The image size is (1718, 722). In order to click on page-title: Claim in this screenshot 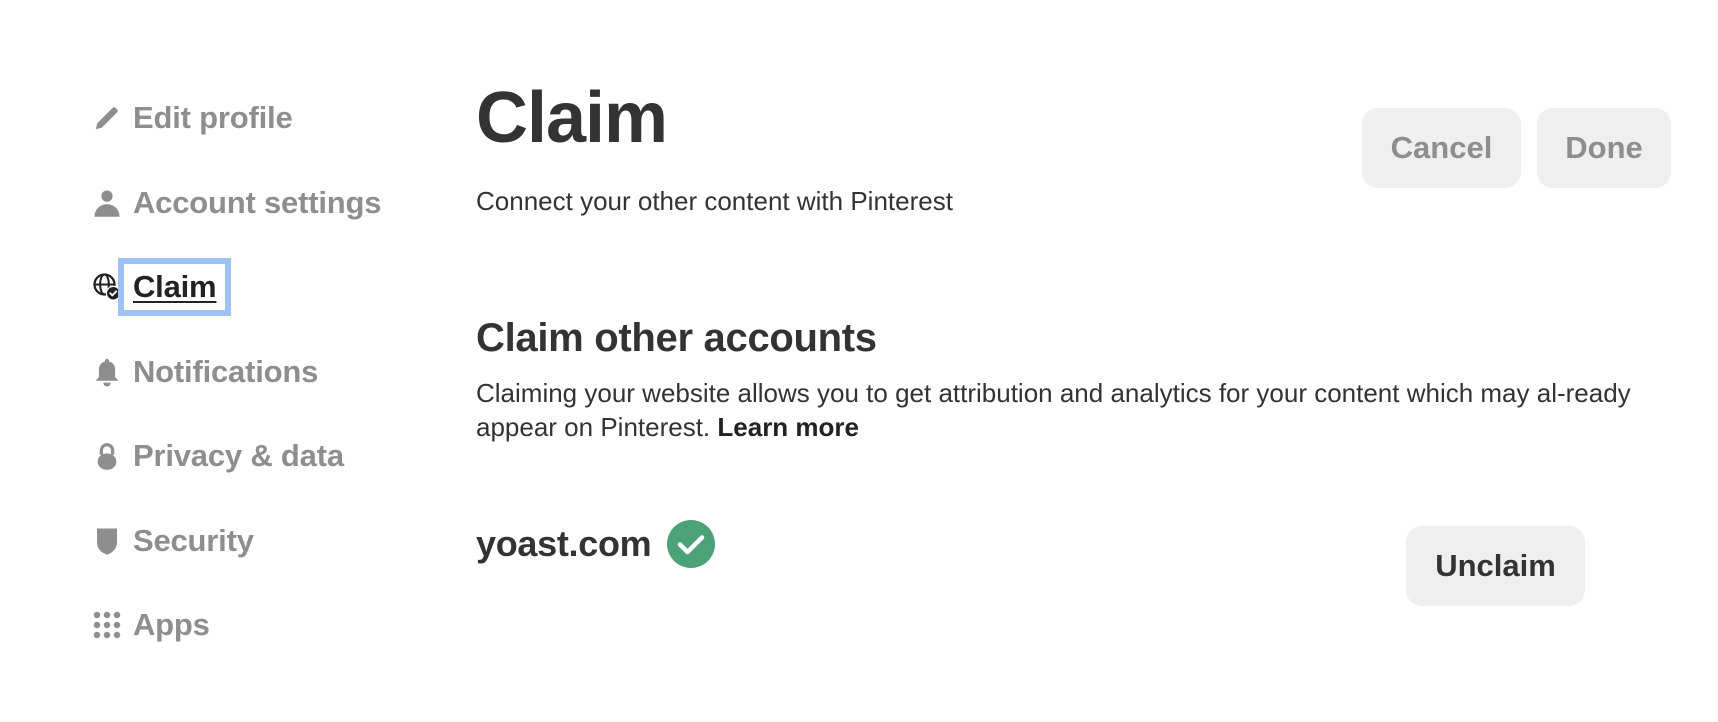, I will do `click(572, 118)`.